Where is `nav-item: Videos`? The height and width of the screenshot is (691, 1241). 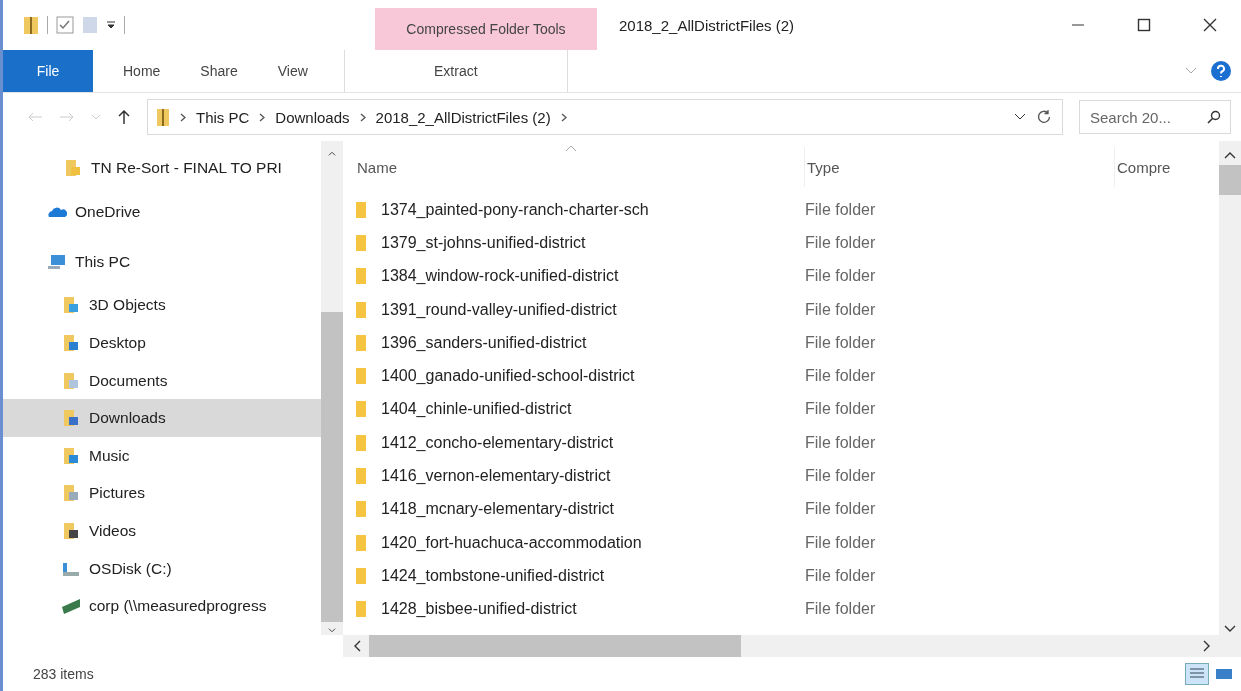
nav-item: Videos is located at coordinates (162, 531).